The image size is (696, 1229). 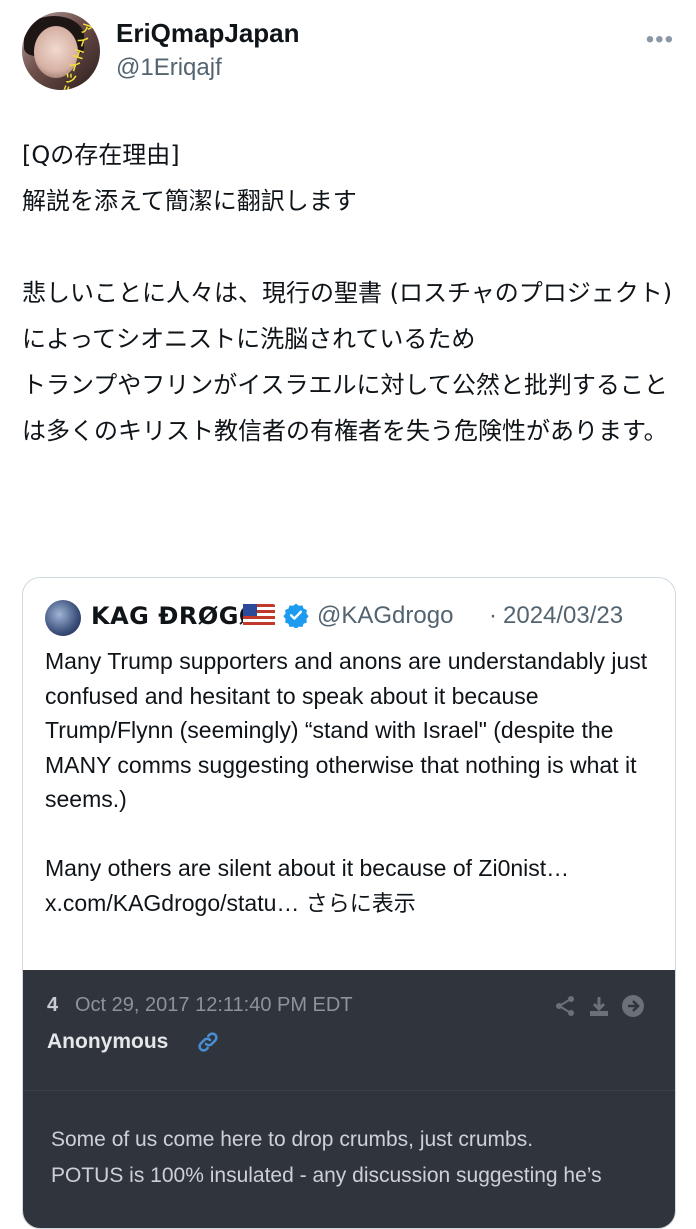 I want to click on quoted-tweet-date: 2024/03/23, so click(x=563, y=616).